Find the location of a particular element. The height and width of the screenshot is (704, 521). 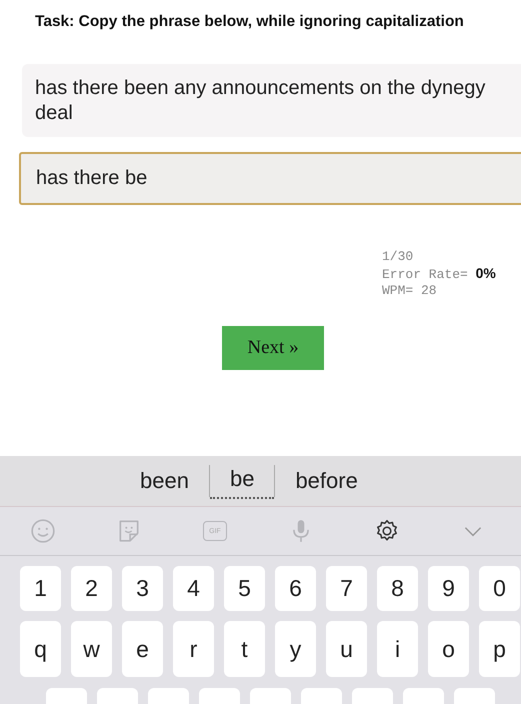

keyboard-key: o is located at coordinates (448, 649).